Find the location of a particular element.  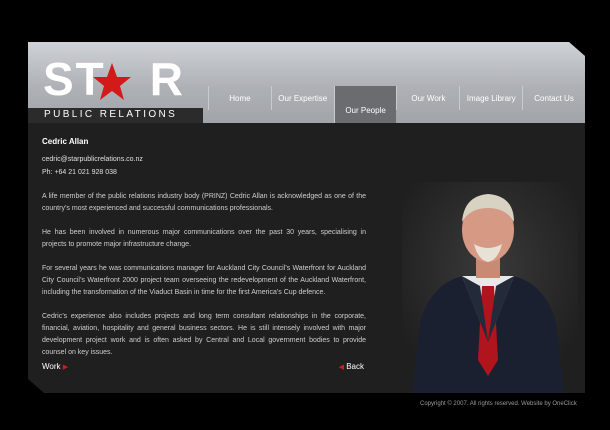

nav-image-library: Image Library is located at coordinates (490, 98).